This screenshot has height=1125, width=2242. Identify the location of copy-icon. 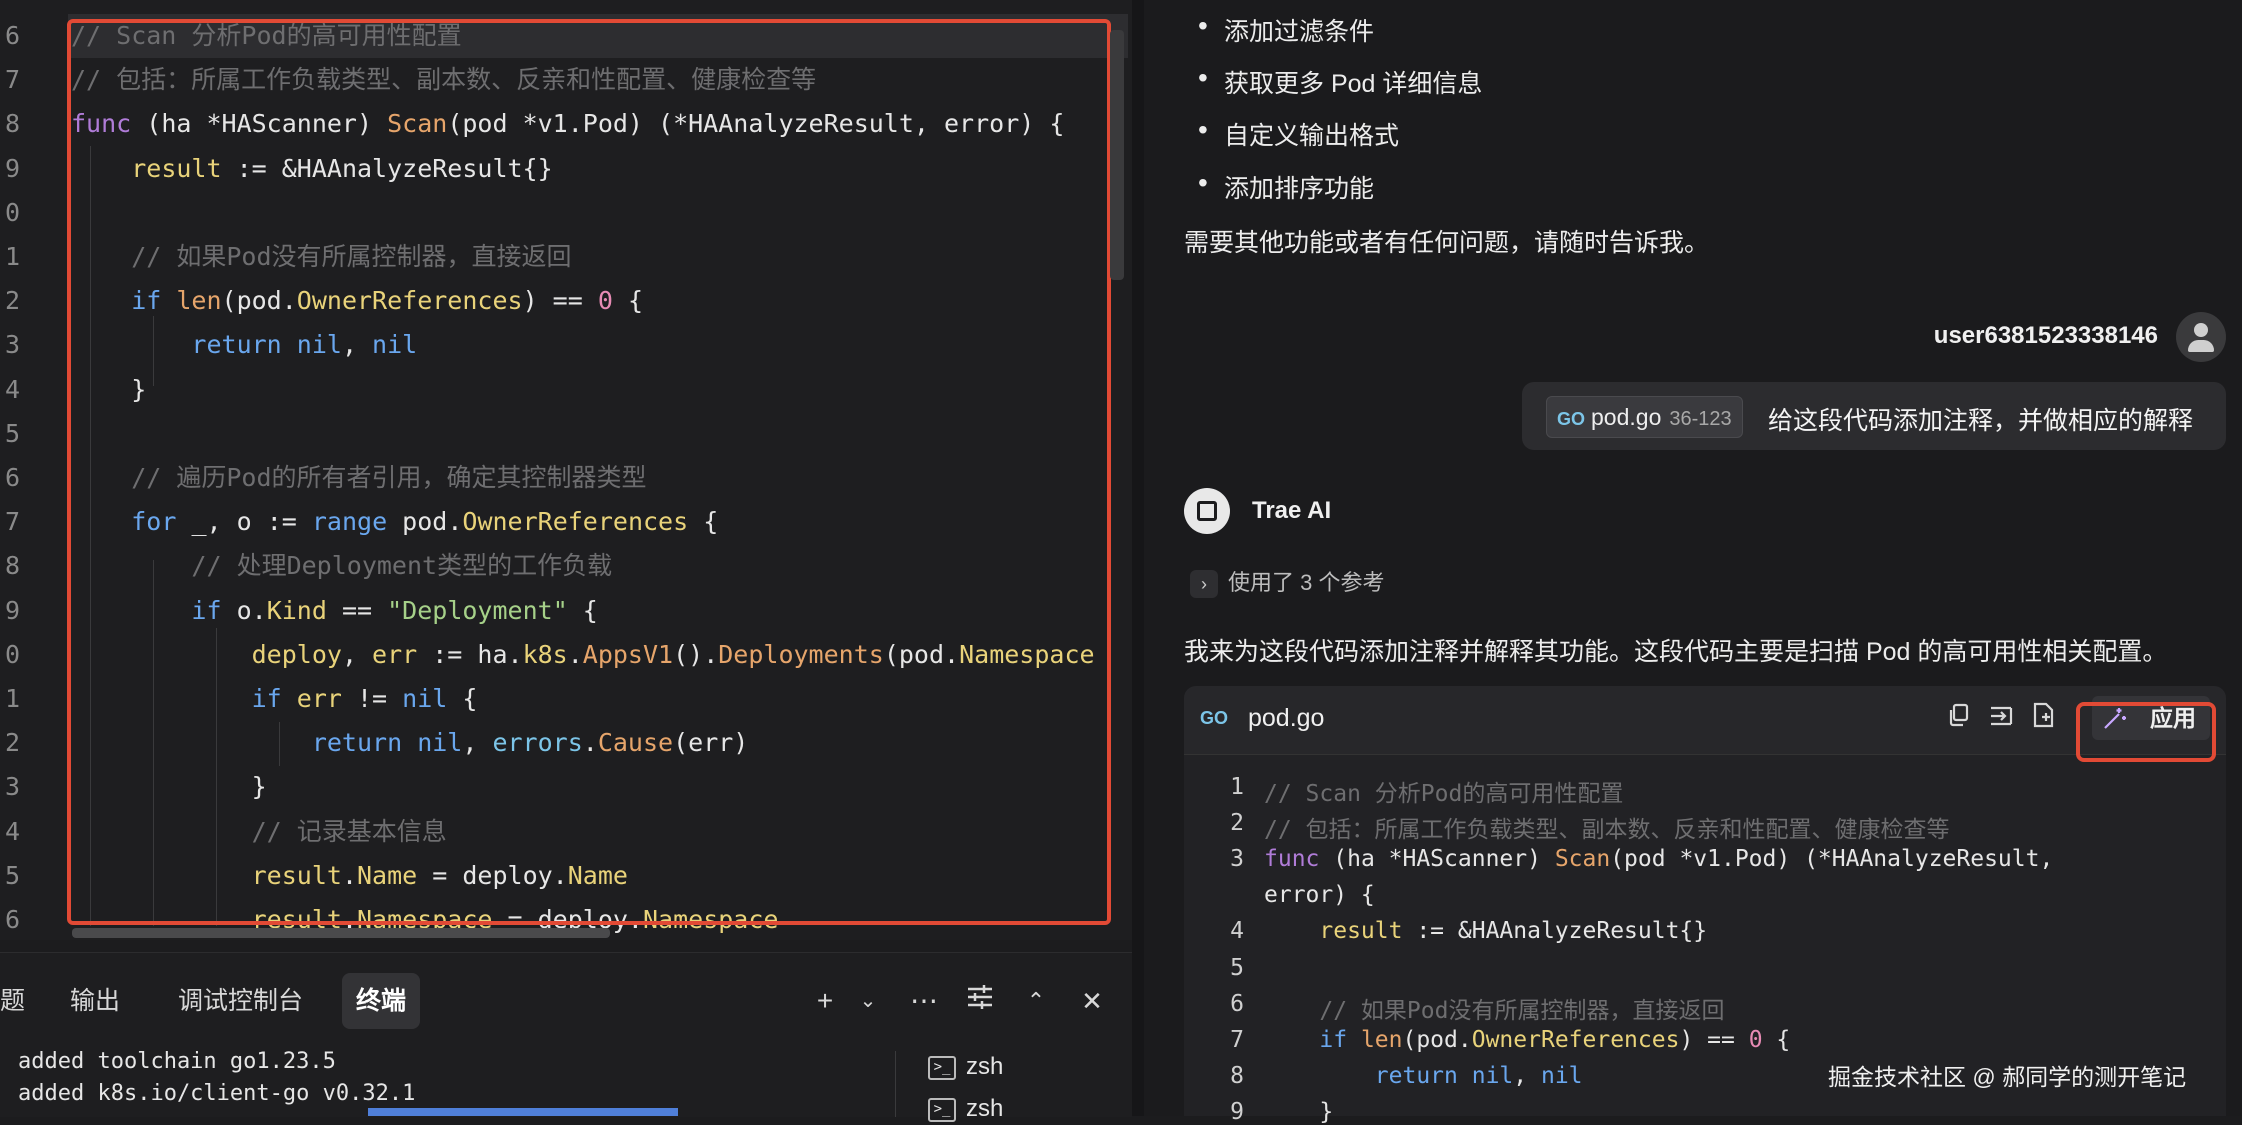
(1958, 720).